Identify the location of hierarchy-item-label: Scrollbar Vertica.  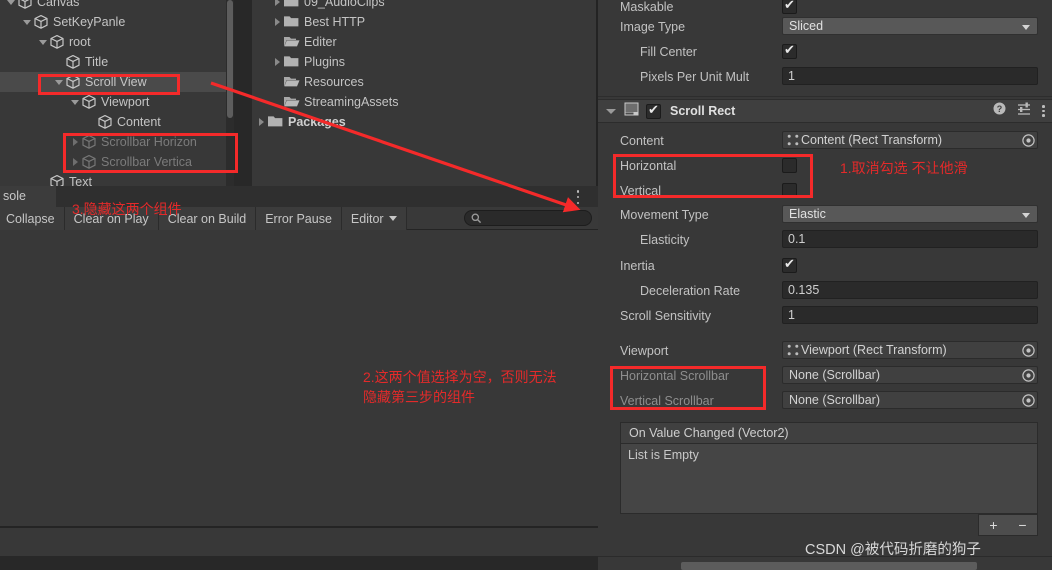
(147, 162).